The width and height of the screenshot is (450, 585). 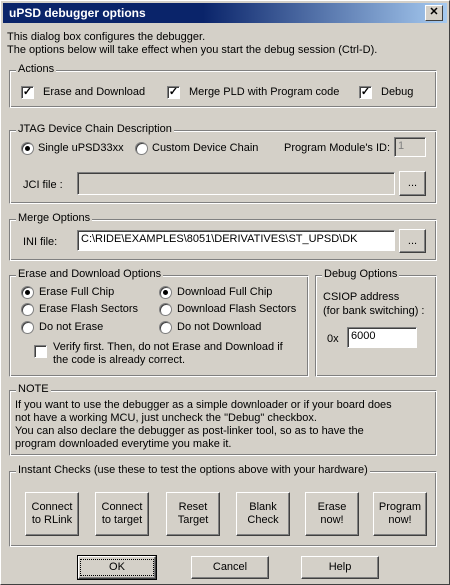 I want to click on do-not-download-radio, so click(x=165, y=327).